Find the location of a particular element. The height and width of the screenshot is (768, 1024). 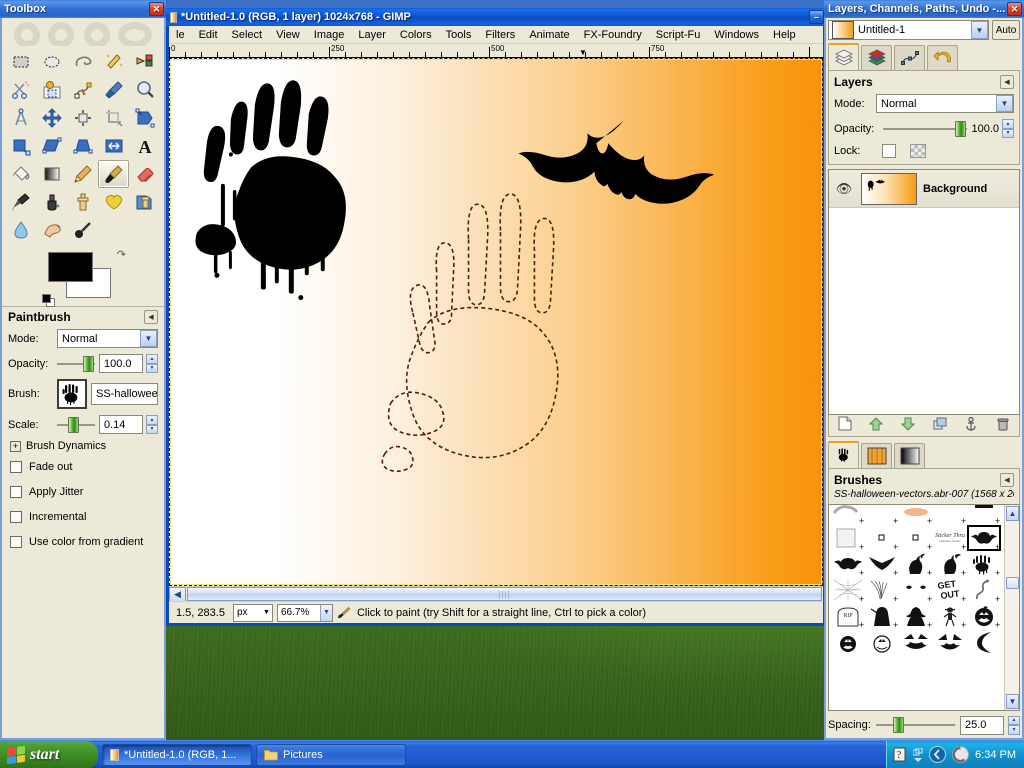

select-by-color-tool is located at coordinates (144, 62).